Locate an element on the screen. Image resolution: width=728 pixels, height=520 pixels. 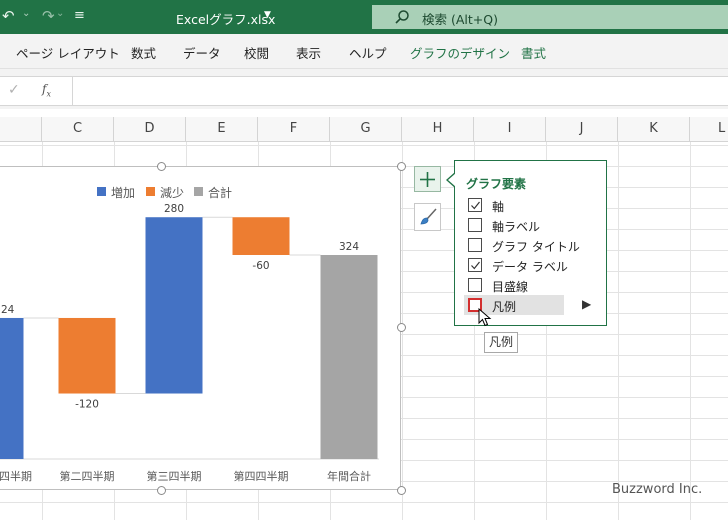
option-chart-title: グラフ タイトル is located at coordinates (524, 246).